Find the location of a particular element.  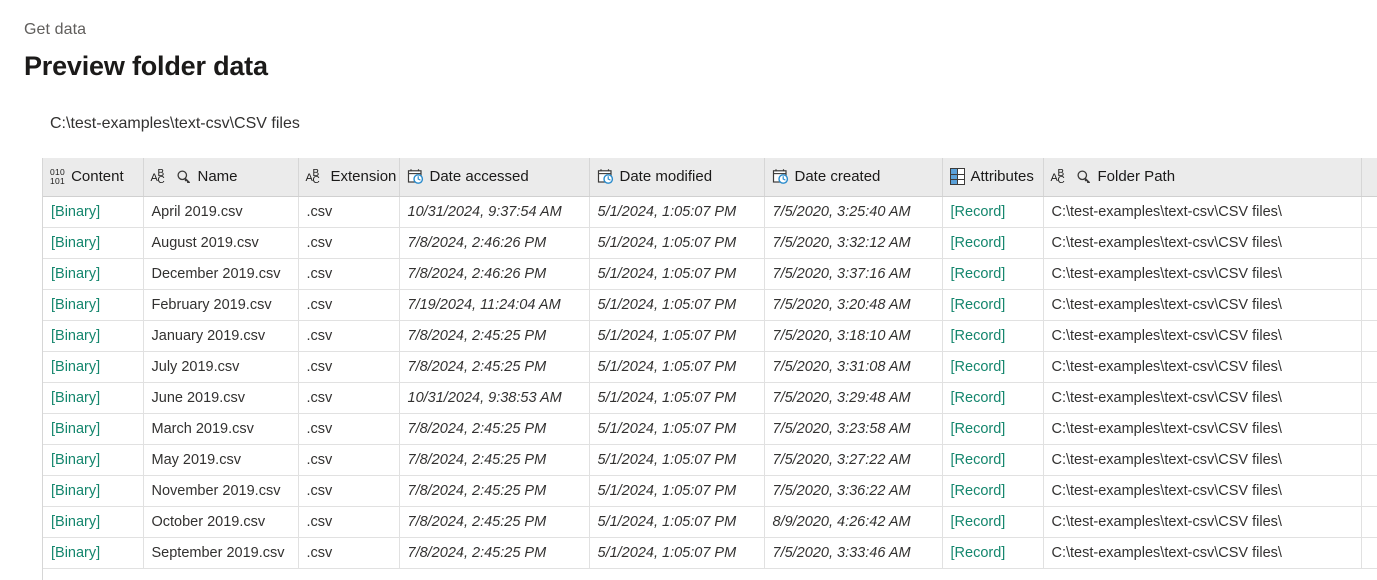

cell-name: September 2019.csv is located at coordinates (221, 553).